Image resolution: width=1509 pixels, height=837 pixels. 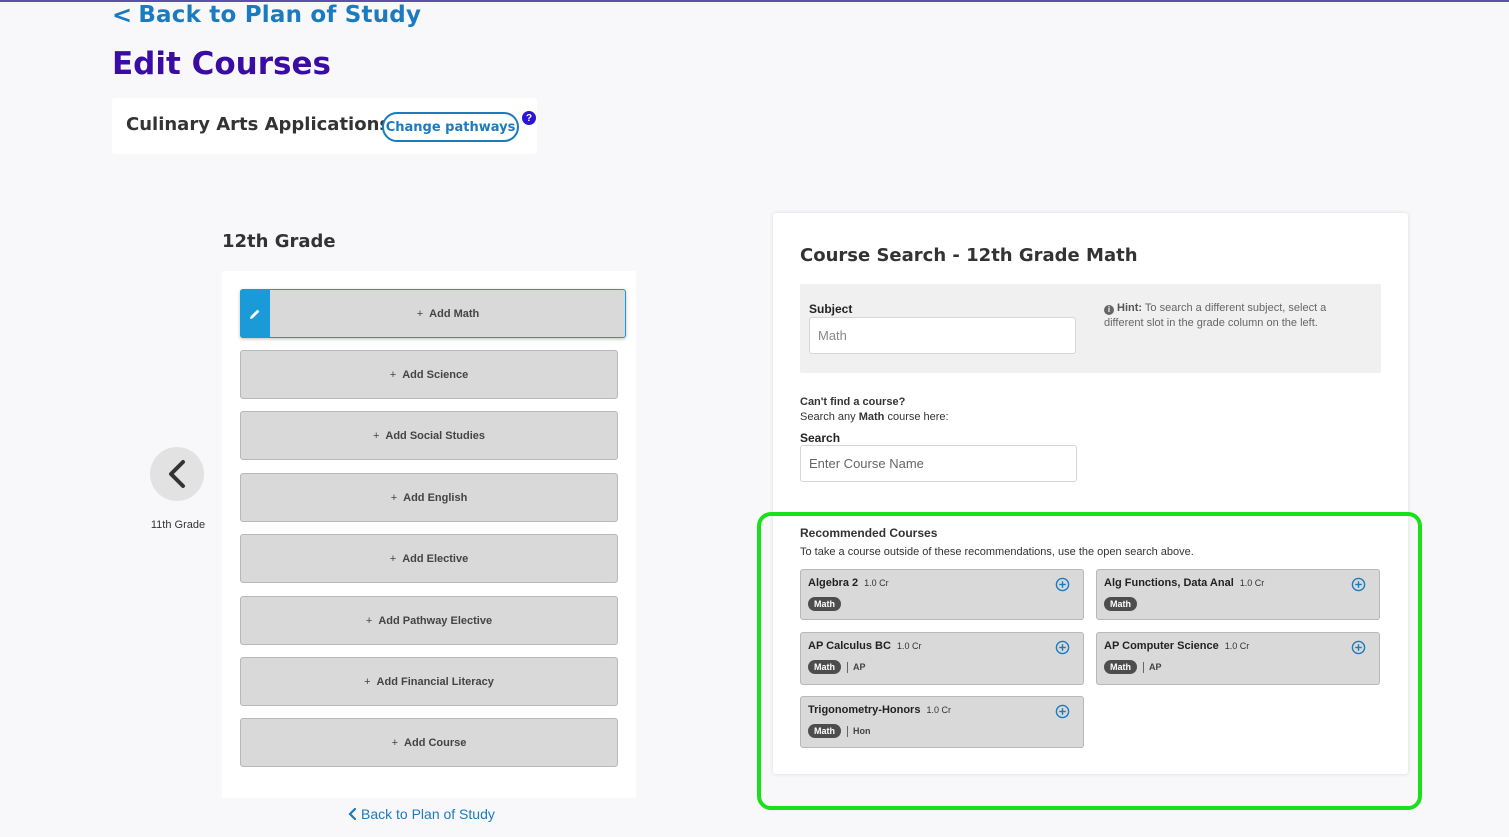 I want to click on search-any-line: Search any Math course here:, so click(x=874, y=417).